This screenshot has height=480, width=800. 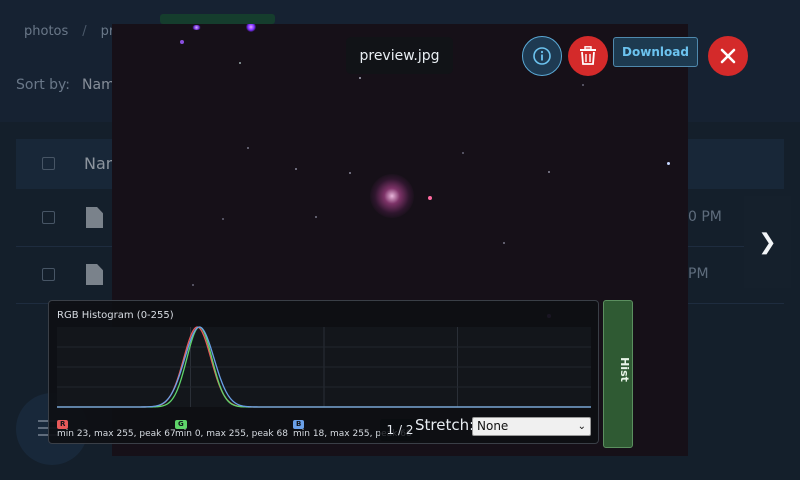 I want to click on delete-button, so click(x=588, y=56).